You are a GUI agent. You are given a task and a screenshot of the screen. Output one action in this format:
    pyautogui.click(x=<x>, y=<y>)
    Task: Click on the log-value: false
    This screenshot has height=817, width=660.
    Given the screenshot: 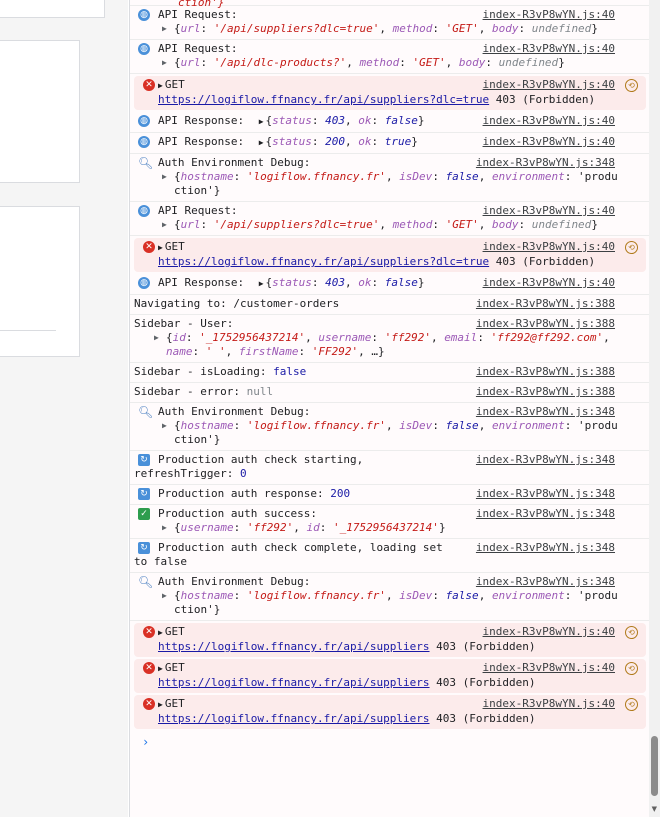 What is the action you would take?
    pyautogui.click(x=290, y=371)
    